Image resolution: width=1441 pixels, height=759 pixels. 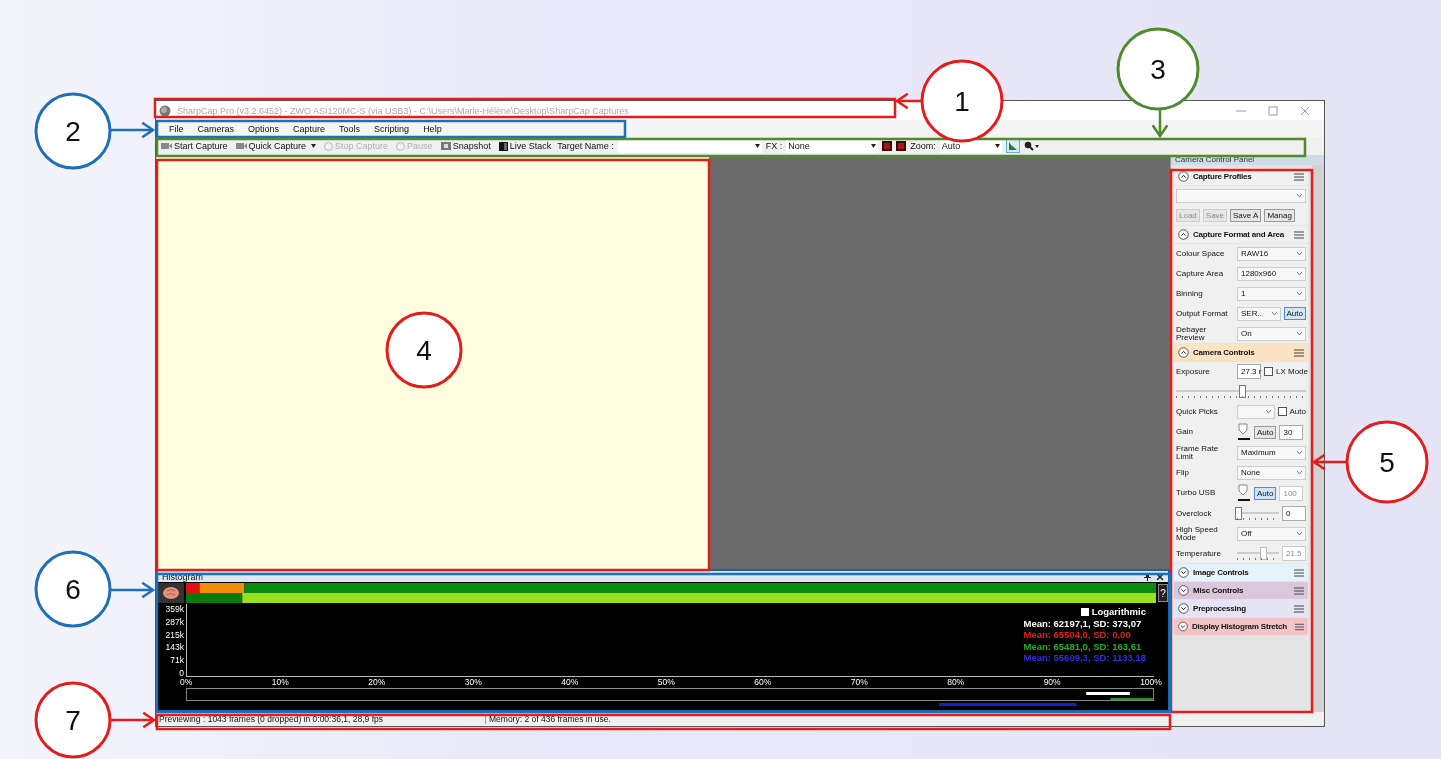 What do you see at coordinates (1387, 462) in the screenshot?
I see `number-callout: 5` at bounding box center [1387, 462].